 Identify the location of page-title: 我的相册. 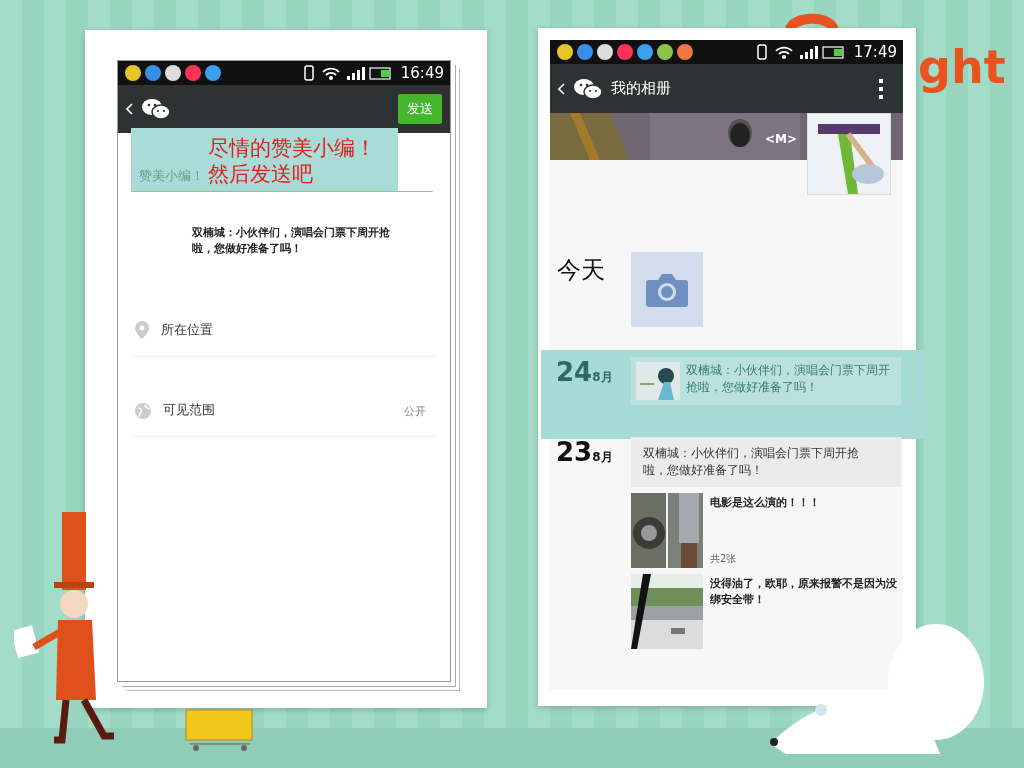
(641, 88).